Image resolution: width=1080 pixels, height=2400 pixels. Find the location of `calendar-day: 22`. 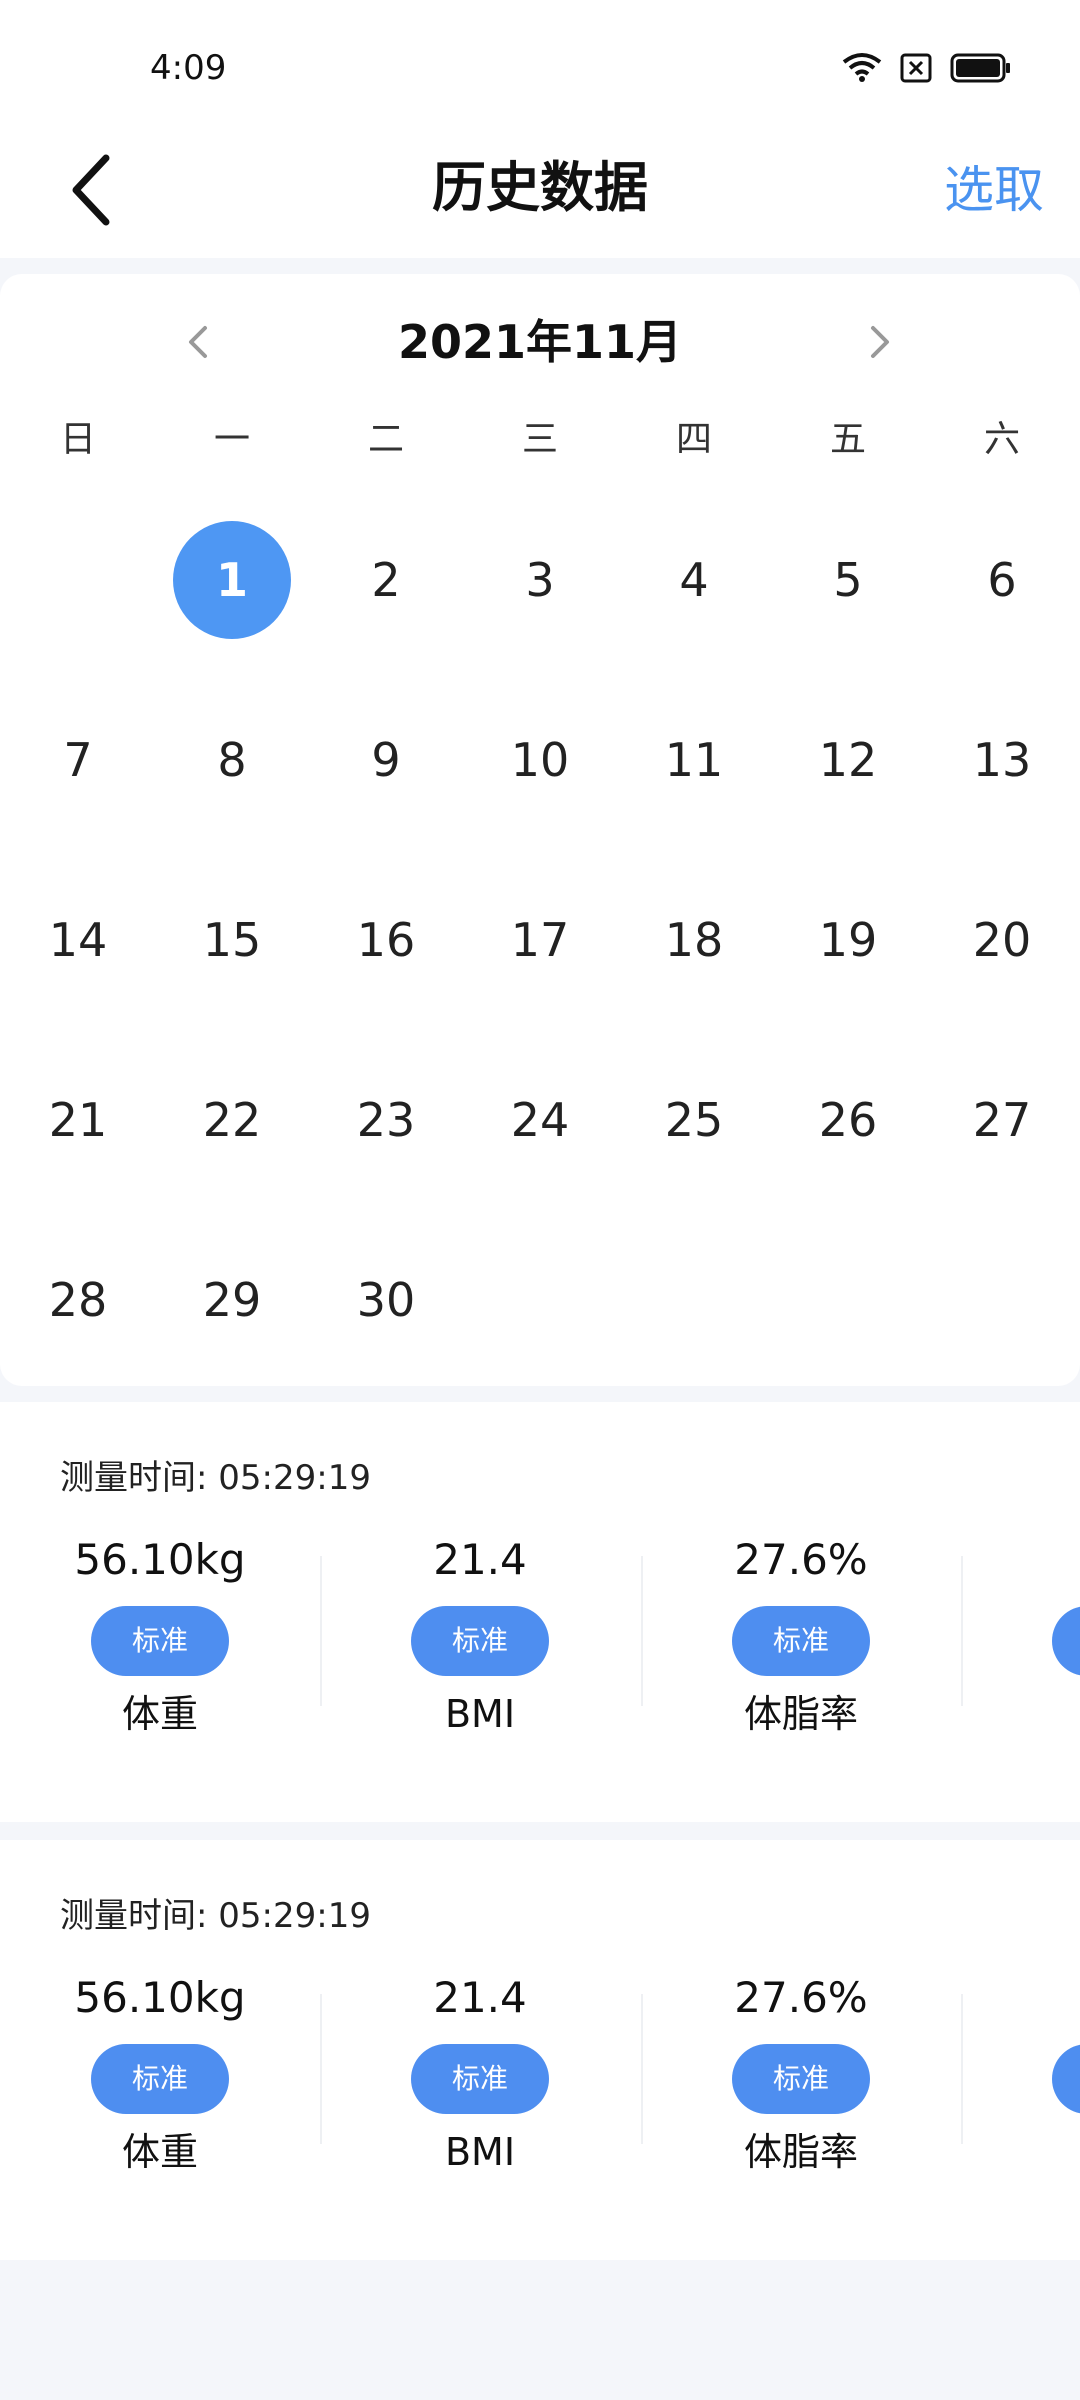

calendar-day: 22 is located at coordinates (232, 1120).